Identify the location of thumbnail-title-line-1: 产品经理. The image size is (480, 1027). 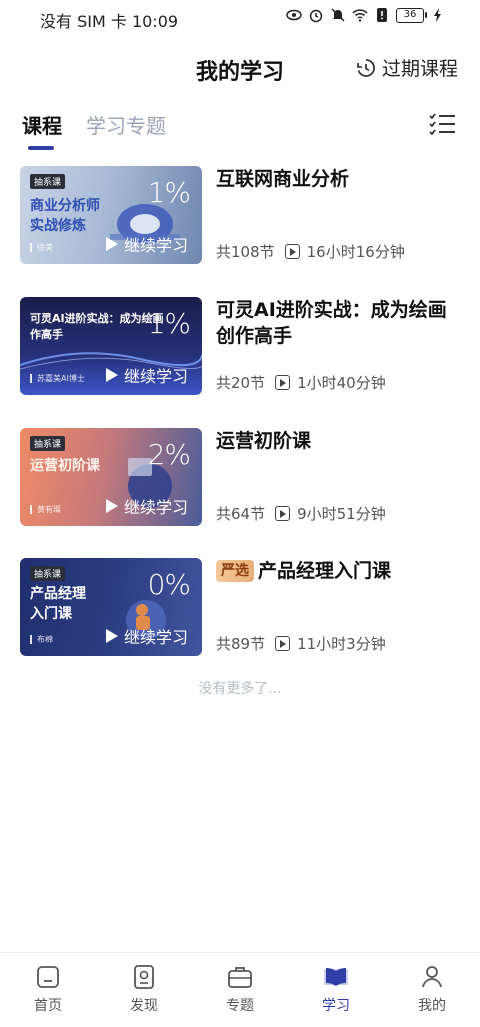
(58, 594).